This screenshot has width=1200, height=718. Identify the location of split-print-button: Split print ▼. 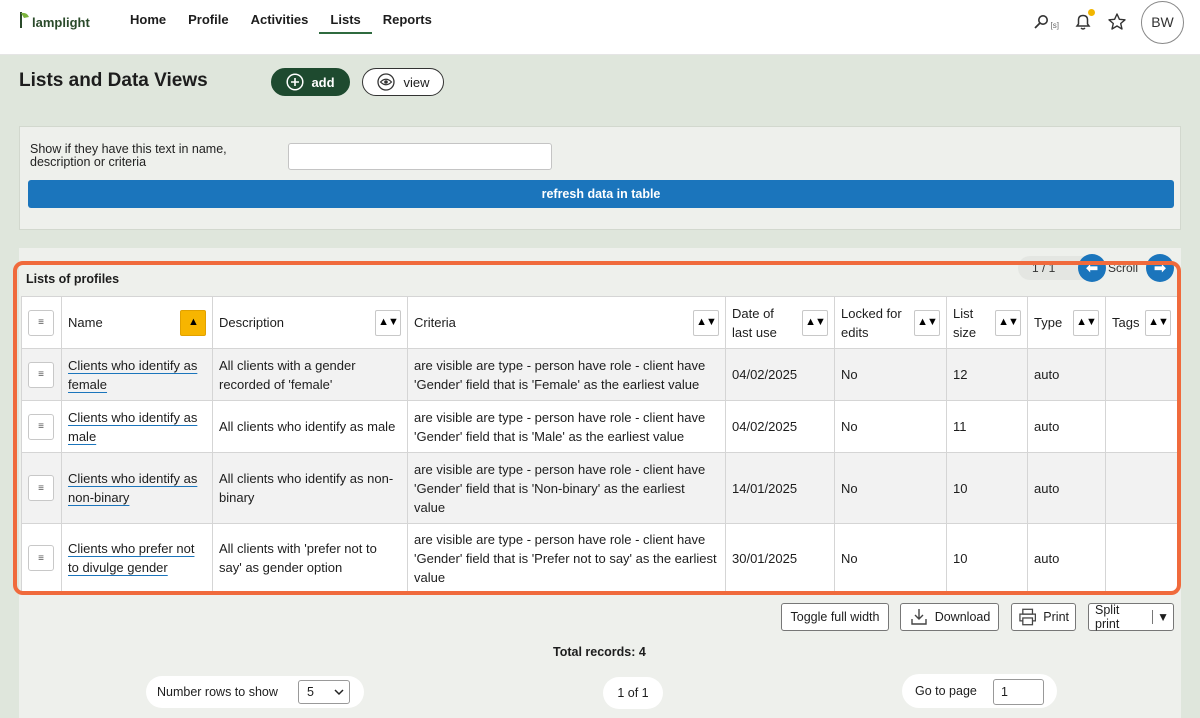
(1131, 617).